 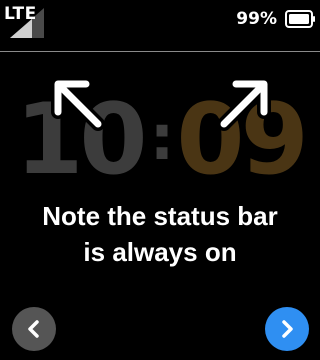 What do you see at coordinates (160, 252) in the screenshot?
I see `info-message-line-2: is always on` at bounding box center [160, 252].